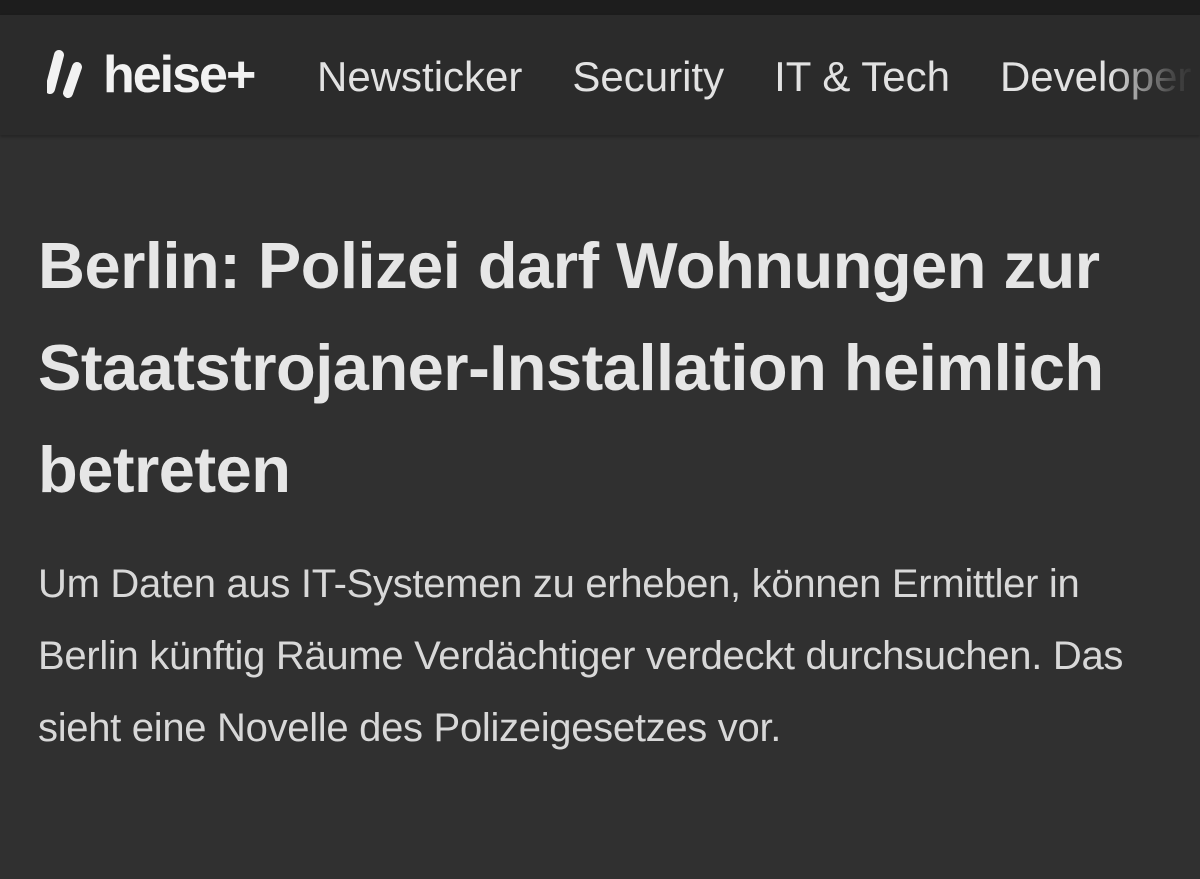 This screenshot has width=1200, height=879. I want to click on nav-item-security: Security, so click(648, 77).